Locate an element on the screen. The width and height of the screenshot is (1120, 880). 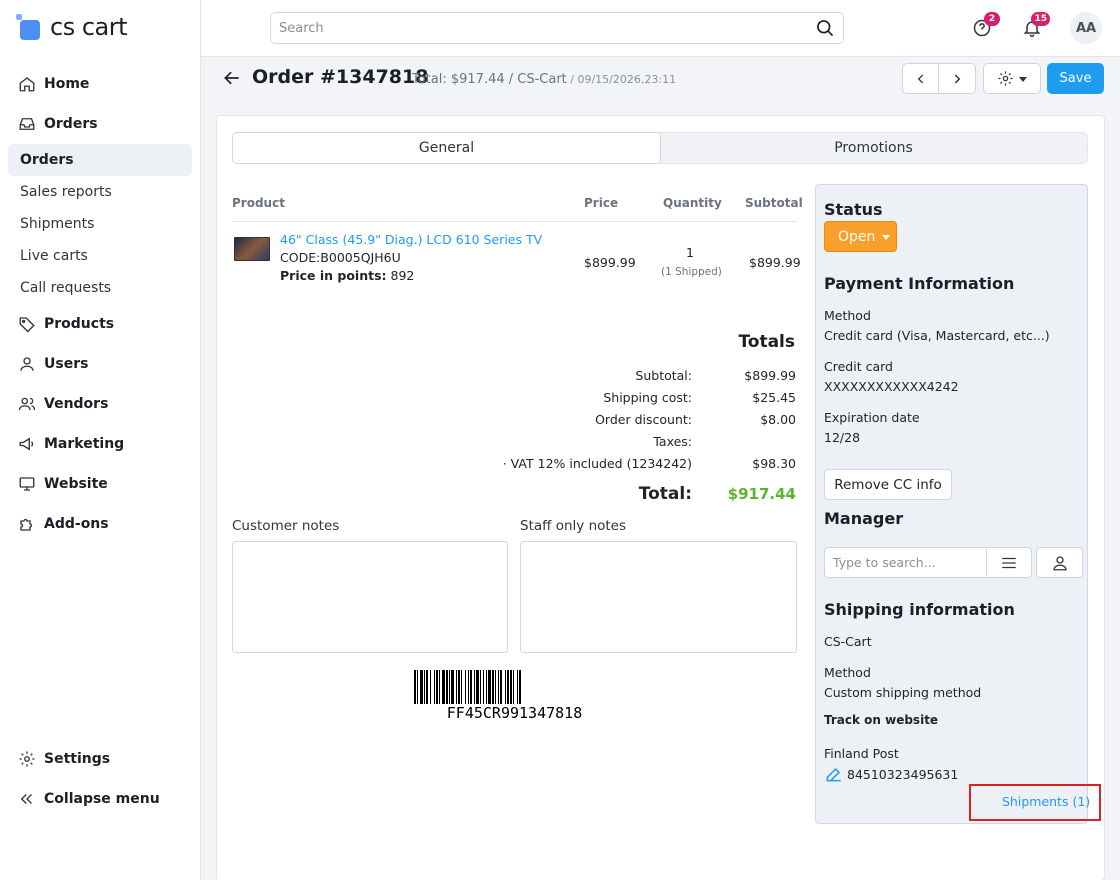
sidebar-item-label: Marketing is located at coordinates (84, 444).